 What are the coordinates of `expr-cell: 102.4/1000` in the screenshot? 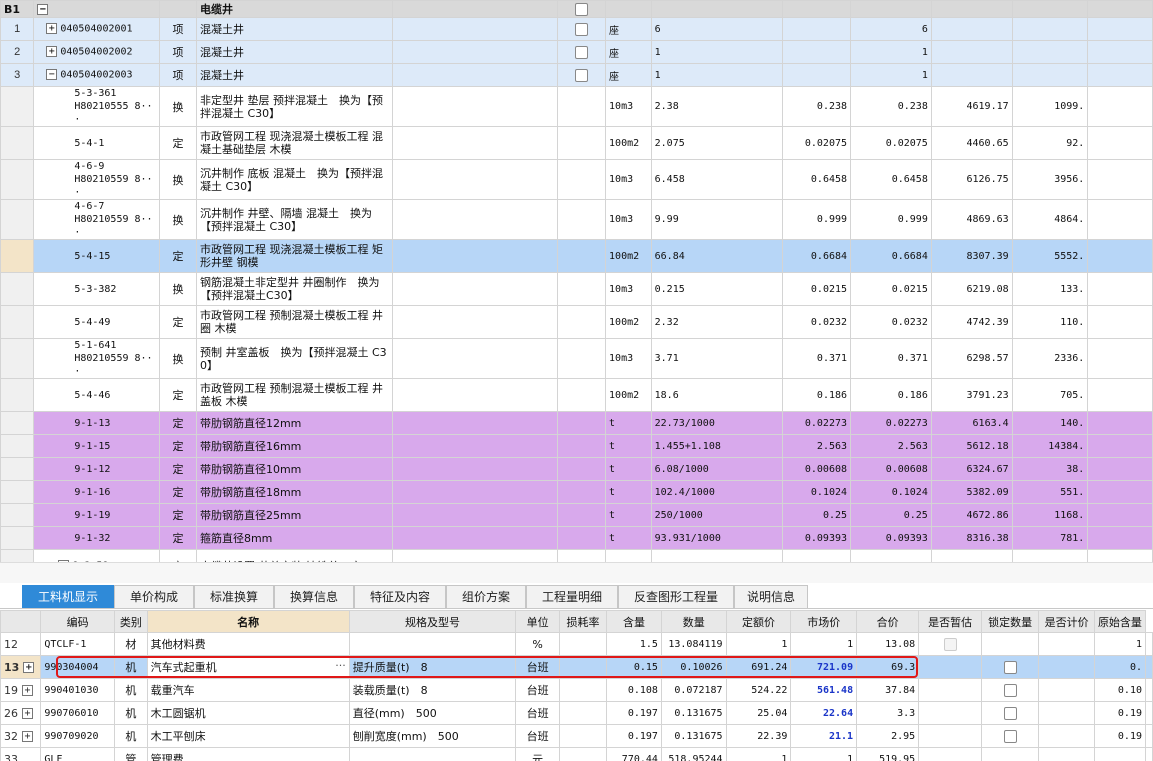 It's located at (717, 492).